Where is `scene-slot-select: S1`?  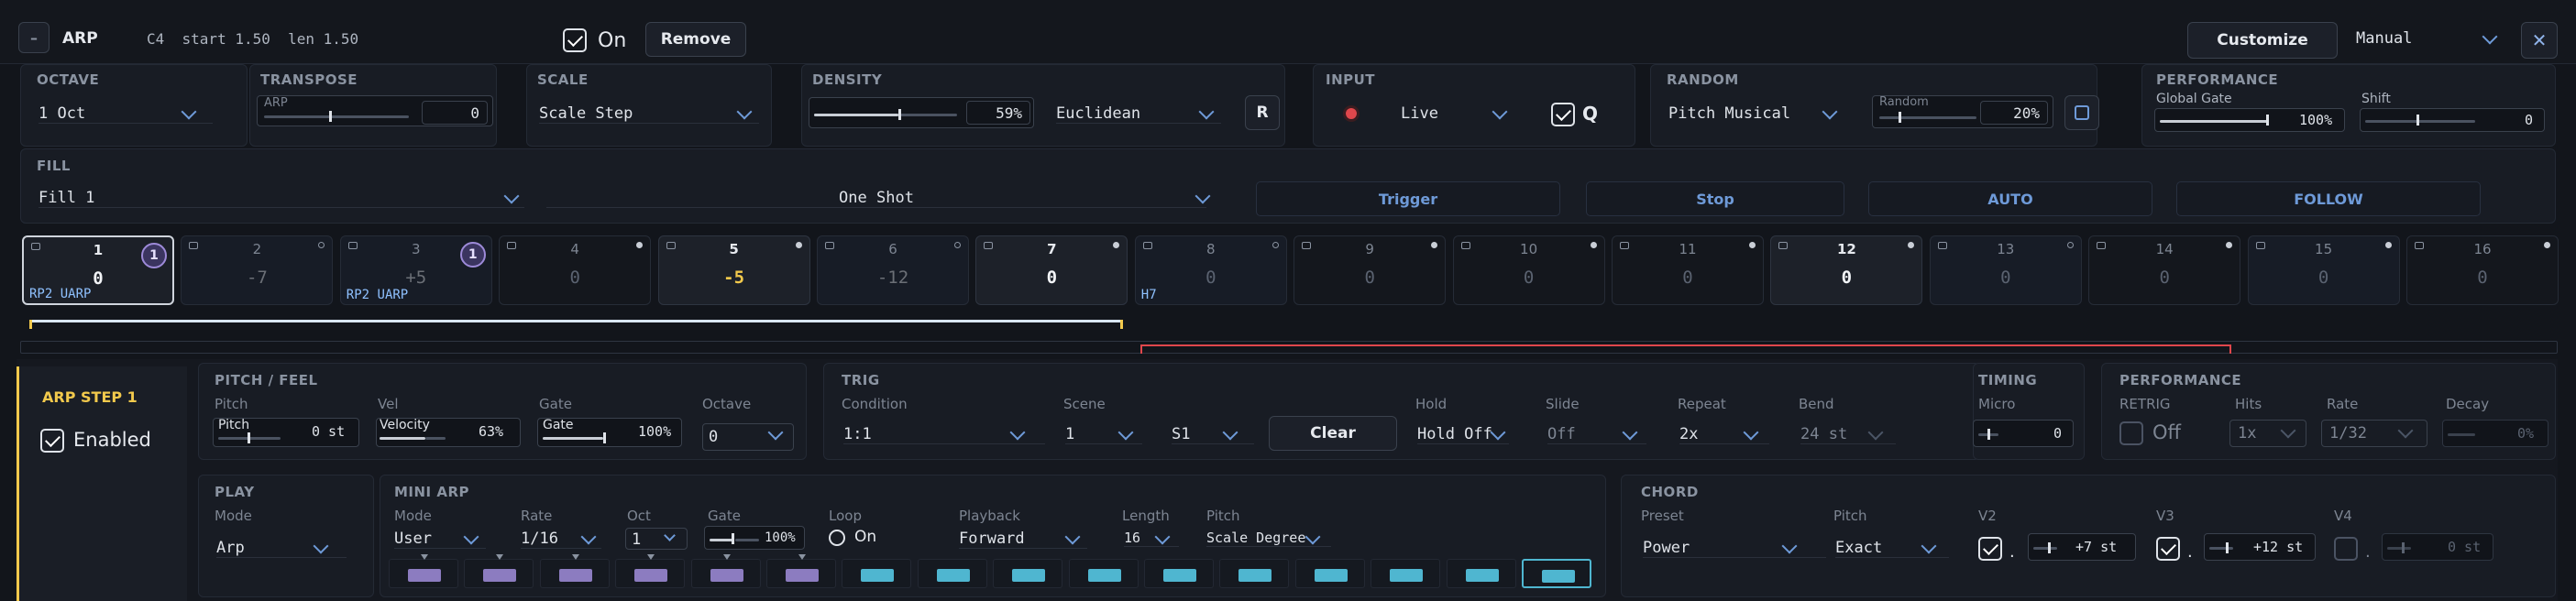 scene-slot-select: S1 is located at coordinates (1213, 434).